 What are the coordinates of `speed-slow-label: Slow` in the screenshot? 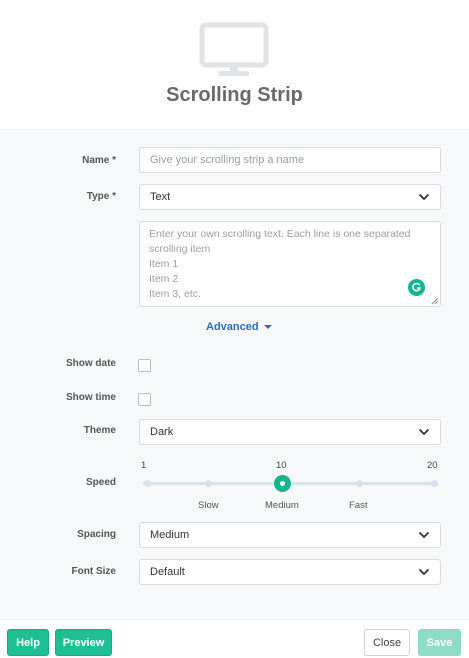 It's located at (208, 505).